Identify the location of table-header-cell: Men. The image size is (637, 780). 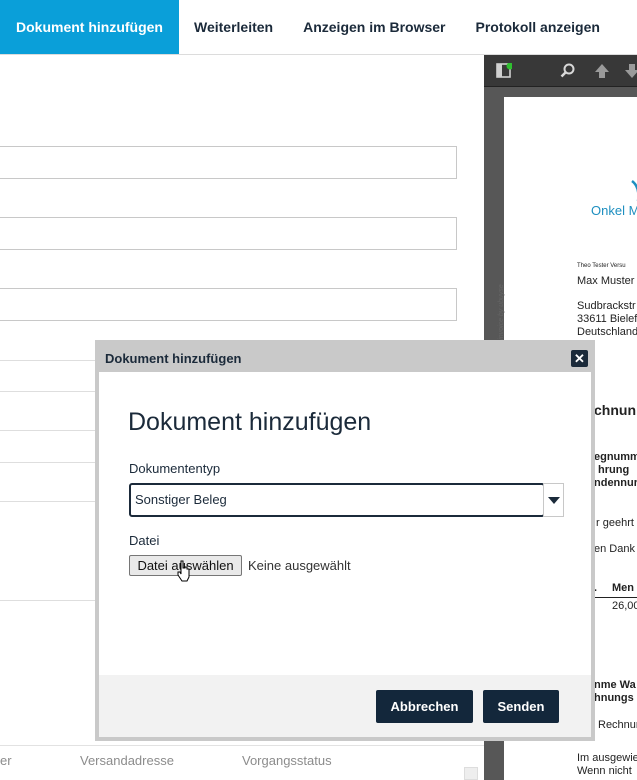
(623, 588).